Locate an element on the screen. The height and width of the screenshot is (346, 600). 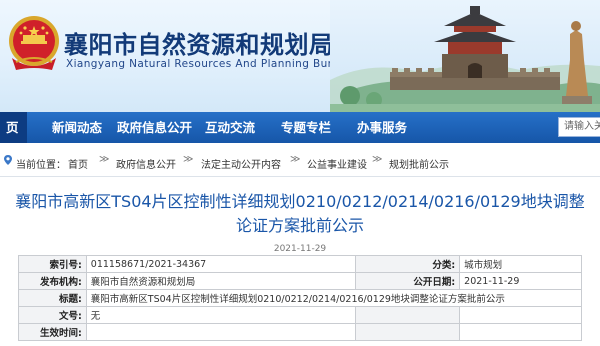
meta-label-category: 分类: is located at coordinates (408, 264).